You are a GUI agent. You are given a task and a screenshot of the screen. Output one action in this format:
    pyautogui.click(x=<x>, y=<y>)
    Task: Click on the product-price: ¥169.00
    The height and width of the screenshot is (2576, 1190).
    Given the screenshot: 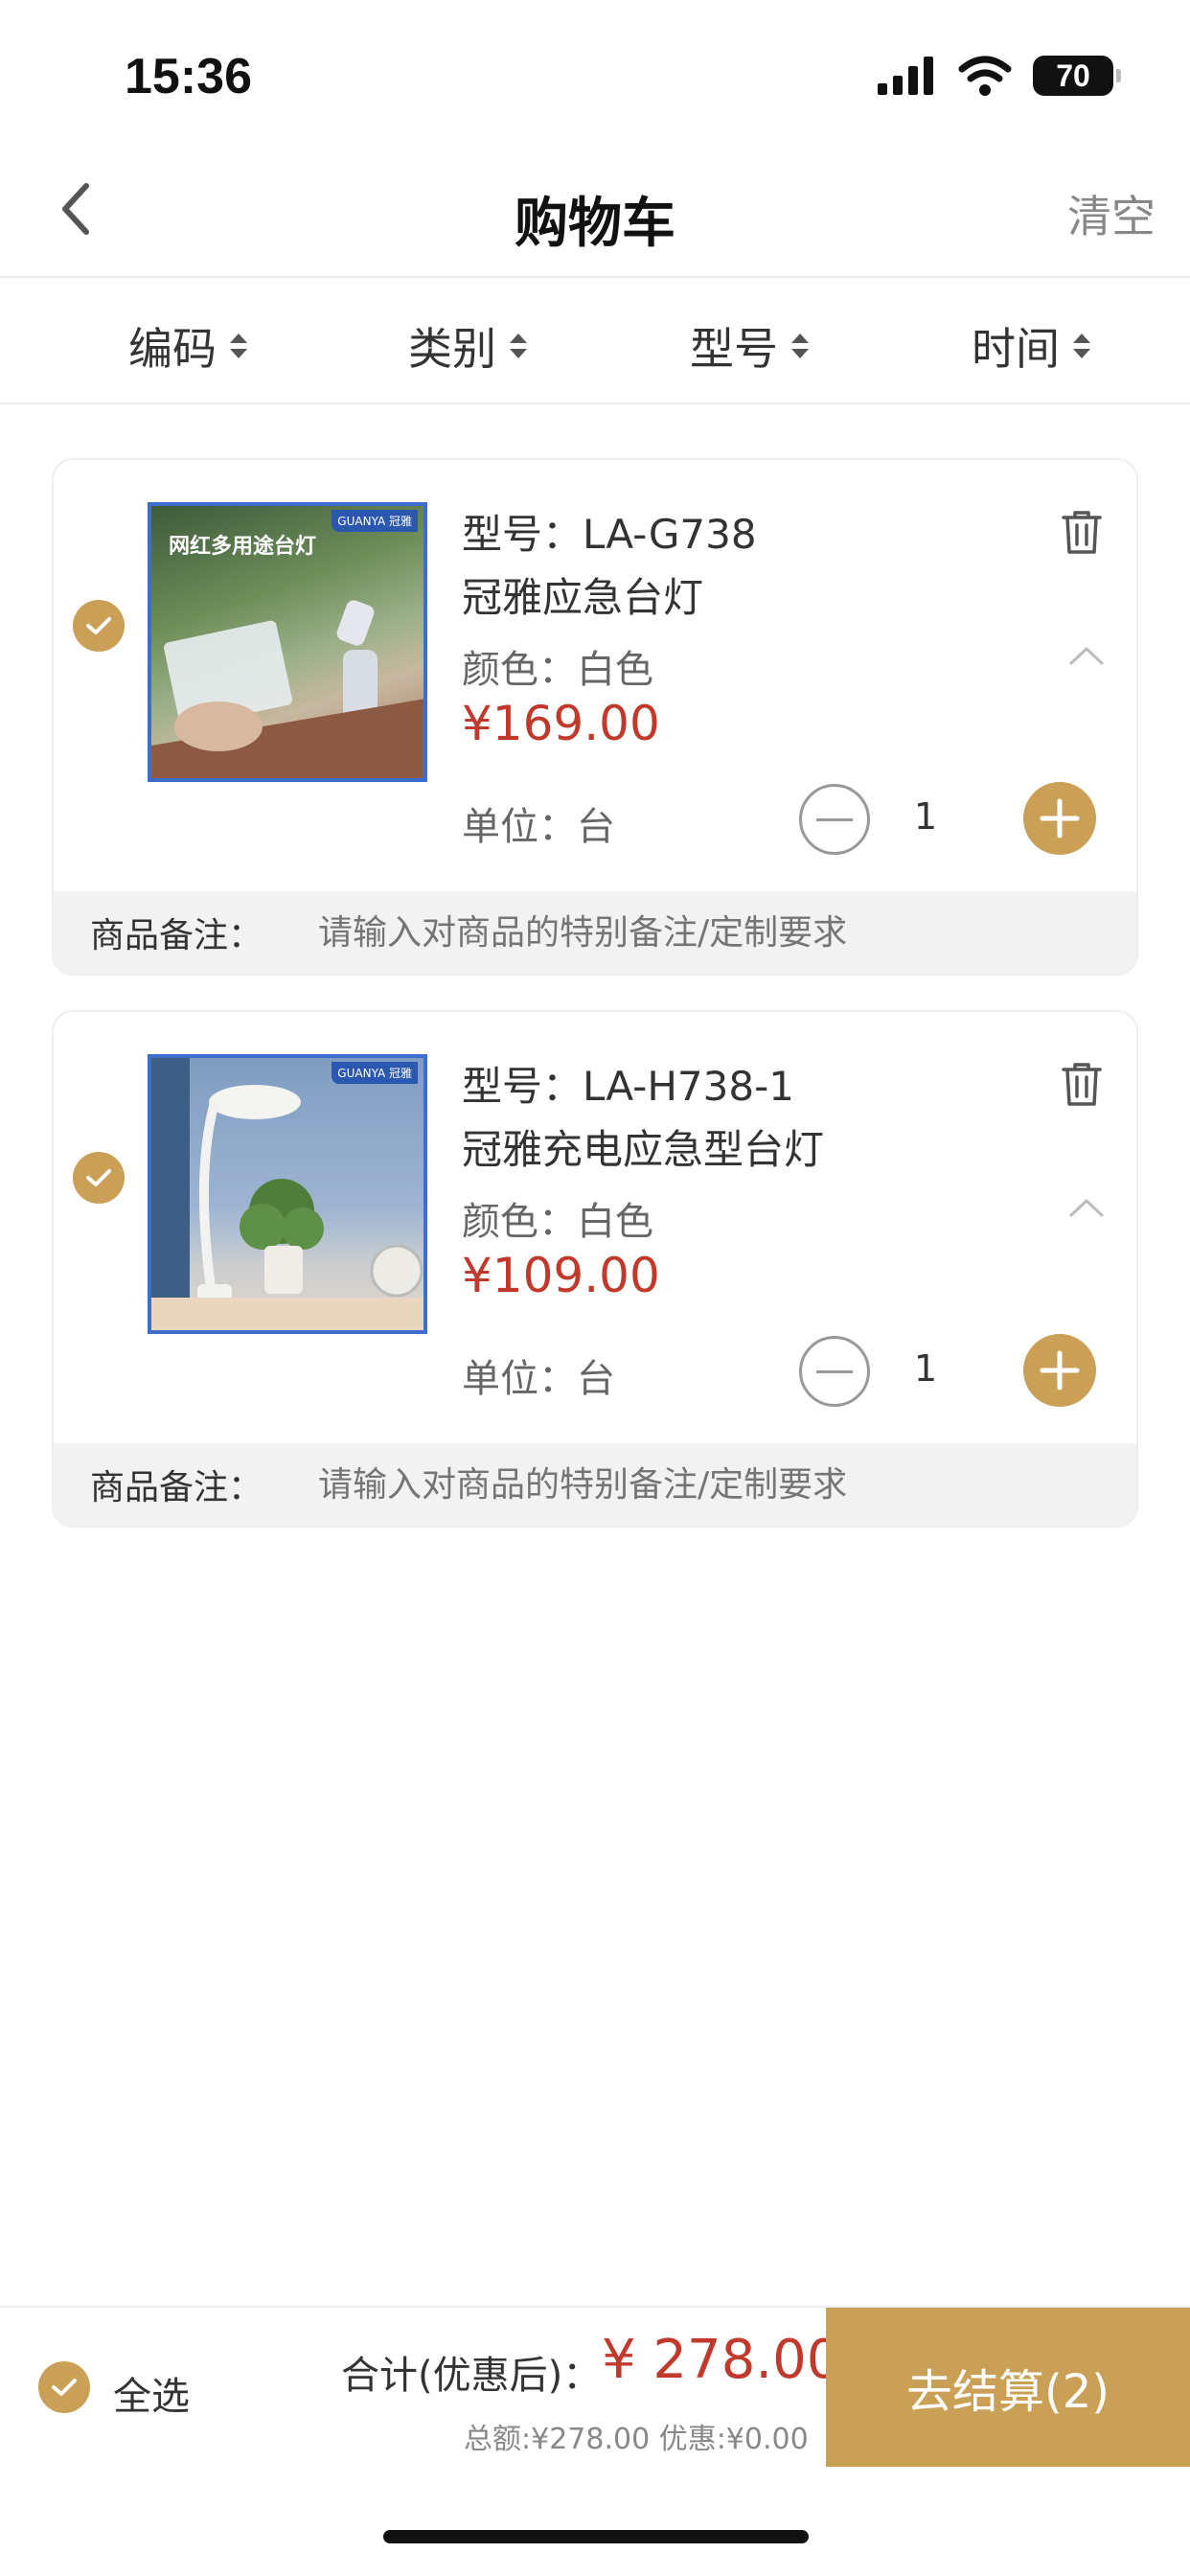 What is the action you would take?
    pyautogui.click(x=561, y=723)
    